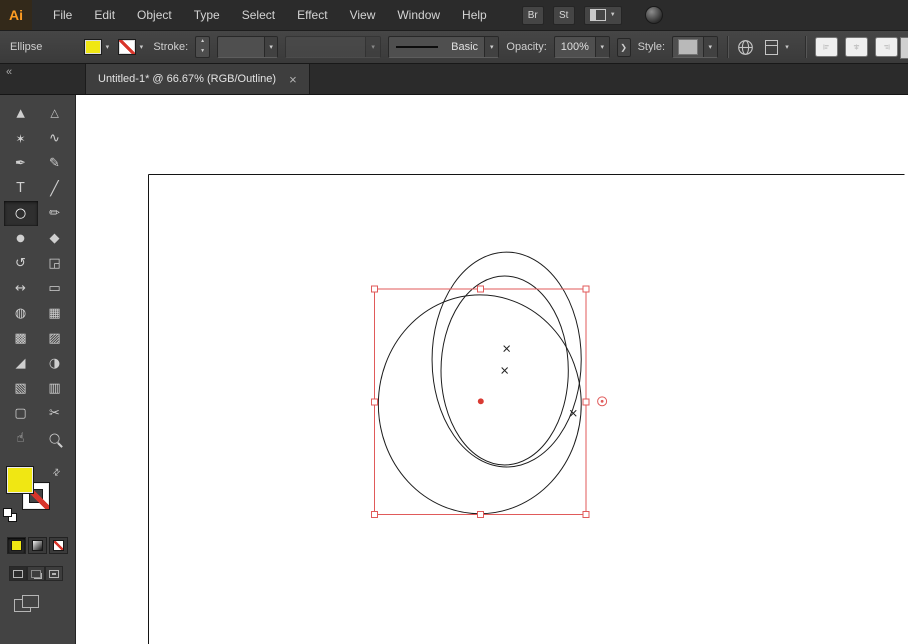  I want to click on stepper-down-icon: ▼, so click(202, 52).